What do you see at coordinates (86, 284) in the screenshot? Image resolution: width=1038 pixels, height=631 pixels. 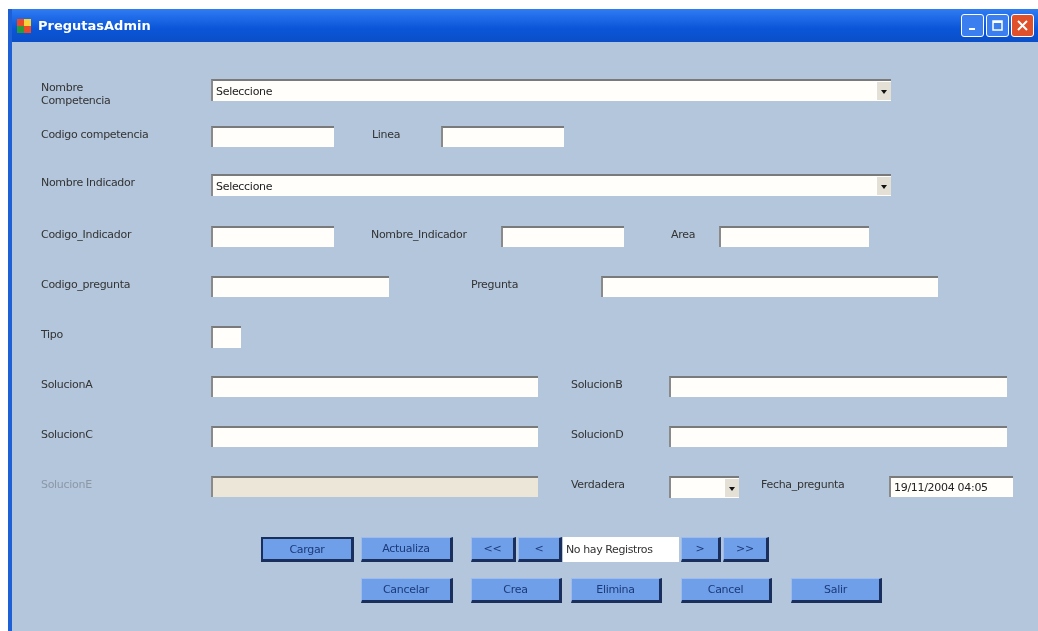 I see `field-label: Codigo_pregunta` at bounding box center [86, 284].